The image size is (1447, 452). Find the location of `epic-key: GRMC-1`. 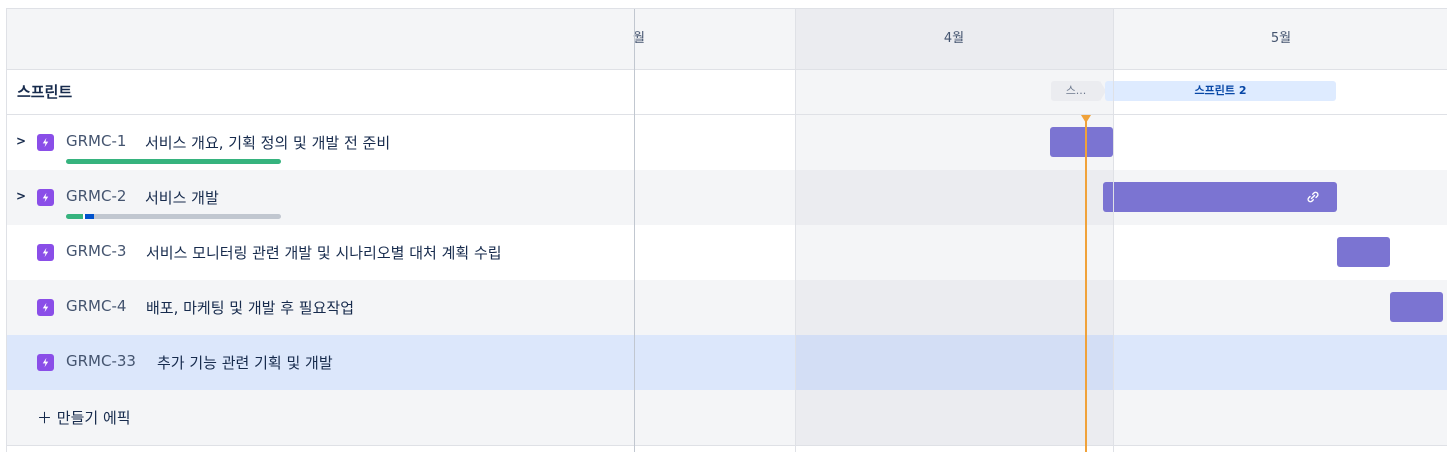

epic-key: GRMC-1 is located at coordinates (96, 141).